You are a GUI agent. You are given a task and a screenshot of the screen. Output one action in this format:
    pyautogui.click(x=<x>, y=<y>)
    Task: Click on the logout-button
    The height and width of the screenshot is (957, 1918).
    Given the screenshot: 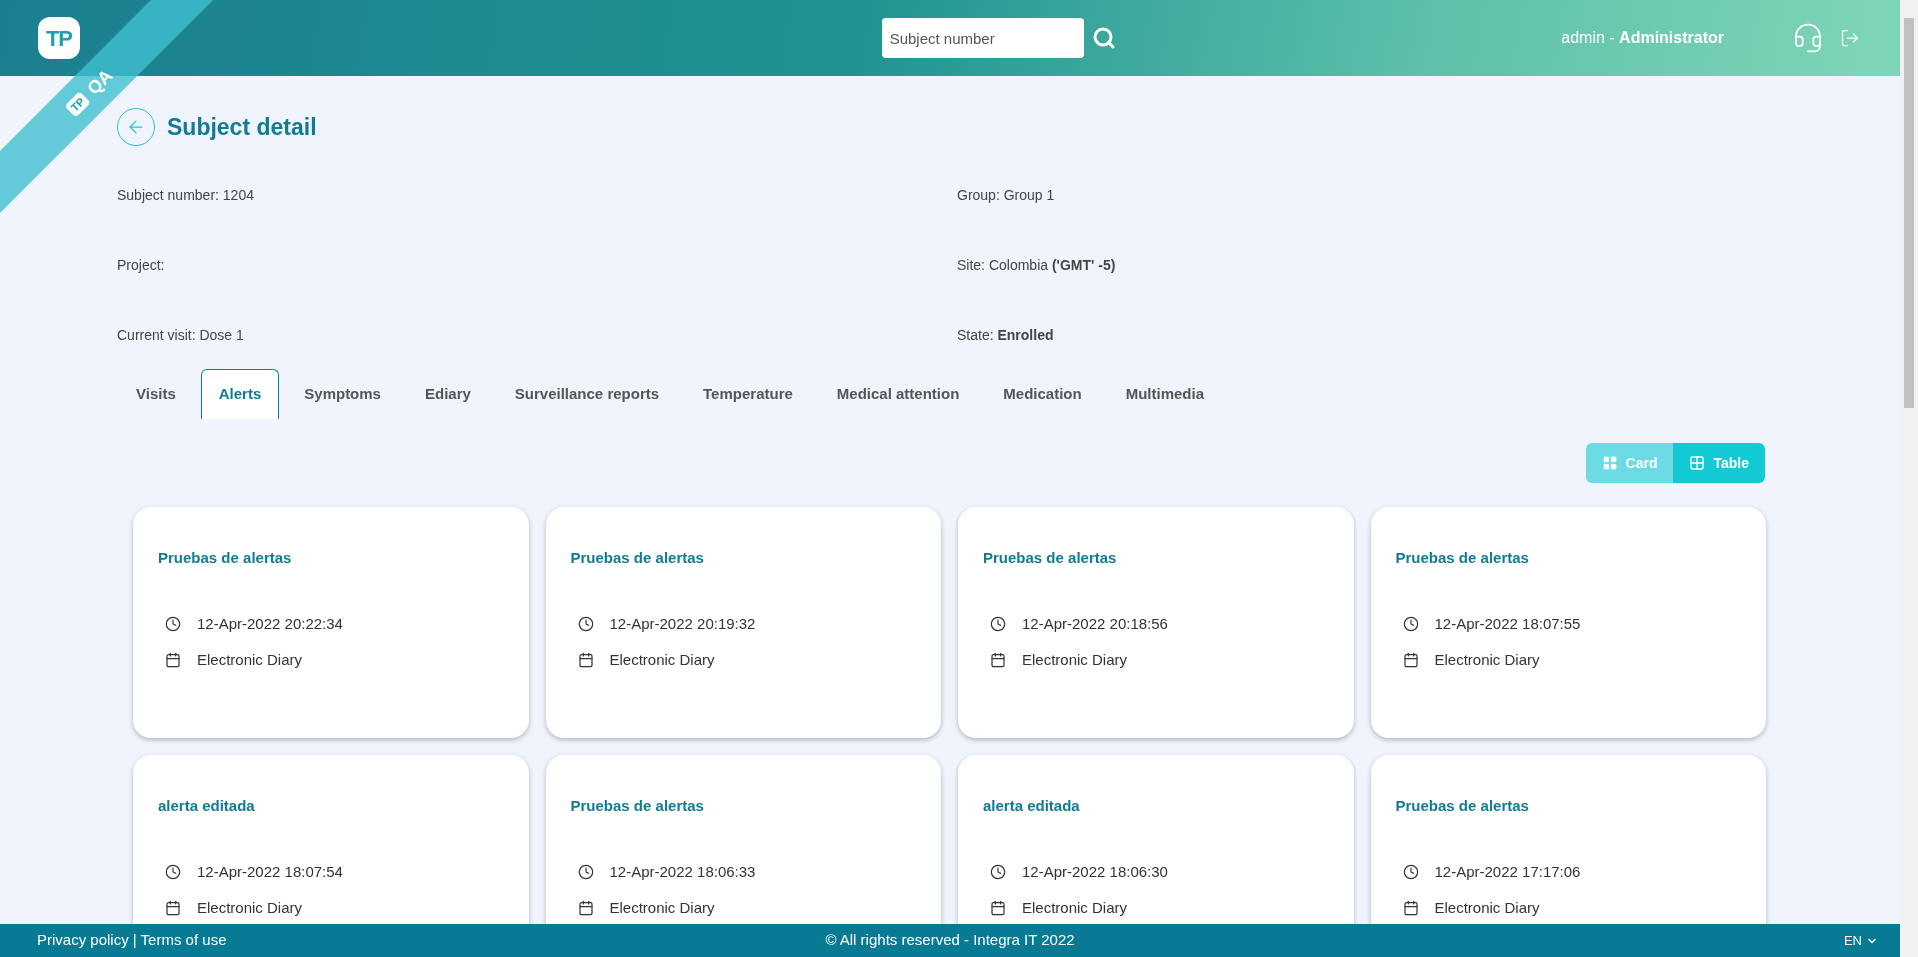 What is the action you would take?
    pyautogui.click(x=1850, y=38)
    